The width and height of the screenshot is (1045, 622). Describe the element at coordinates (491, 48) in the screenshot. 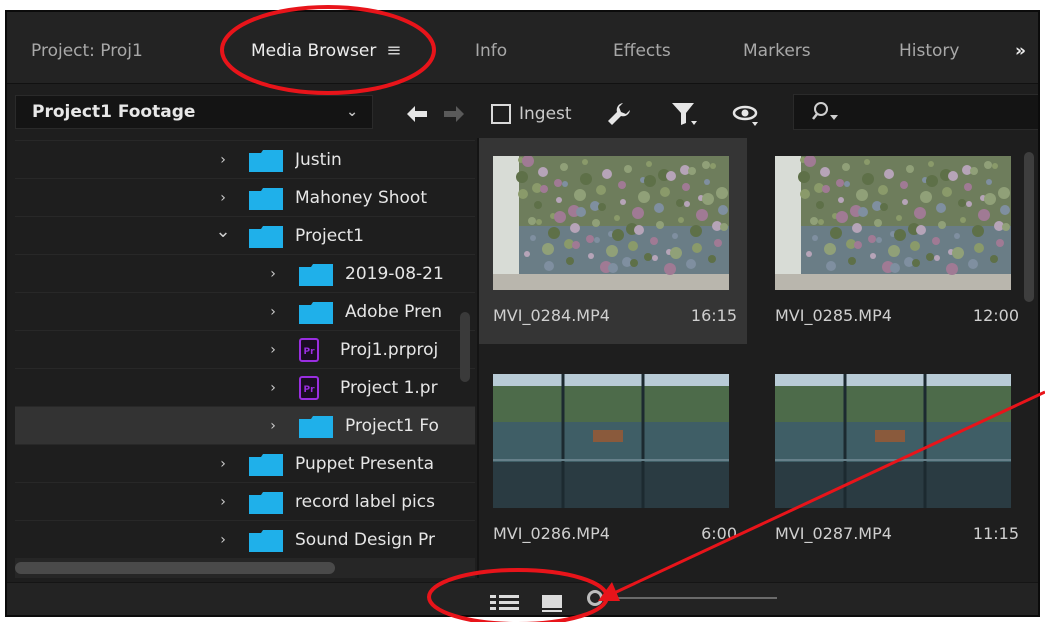

I see `tab-info: Info` at that location.